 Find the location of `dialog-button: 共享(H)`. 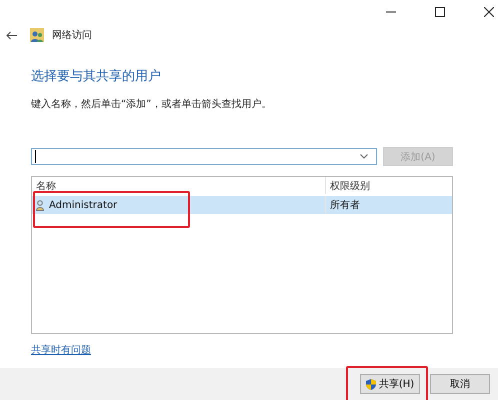

dialog-button: 共享(H) is located at coordinates (390, 384).